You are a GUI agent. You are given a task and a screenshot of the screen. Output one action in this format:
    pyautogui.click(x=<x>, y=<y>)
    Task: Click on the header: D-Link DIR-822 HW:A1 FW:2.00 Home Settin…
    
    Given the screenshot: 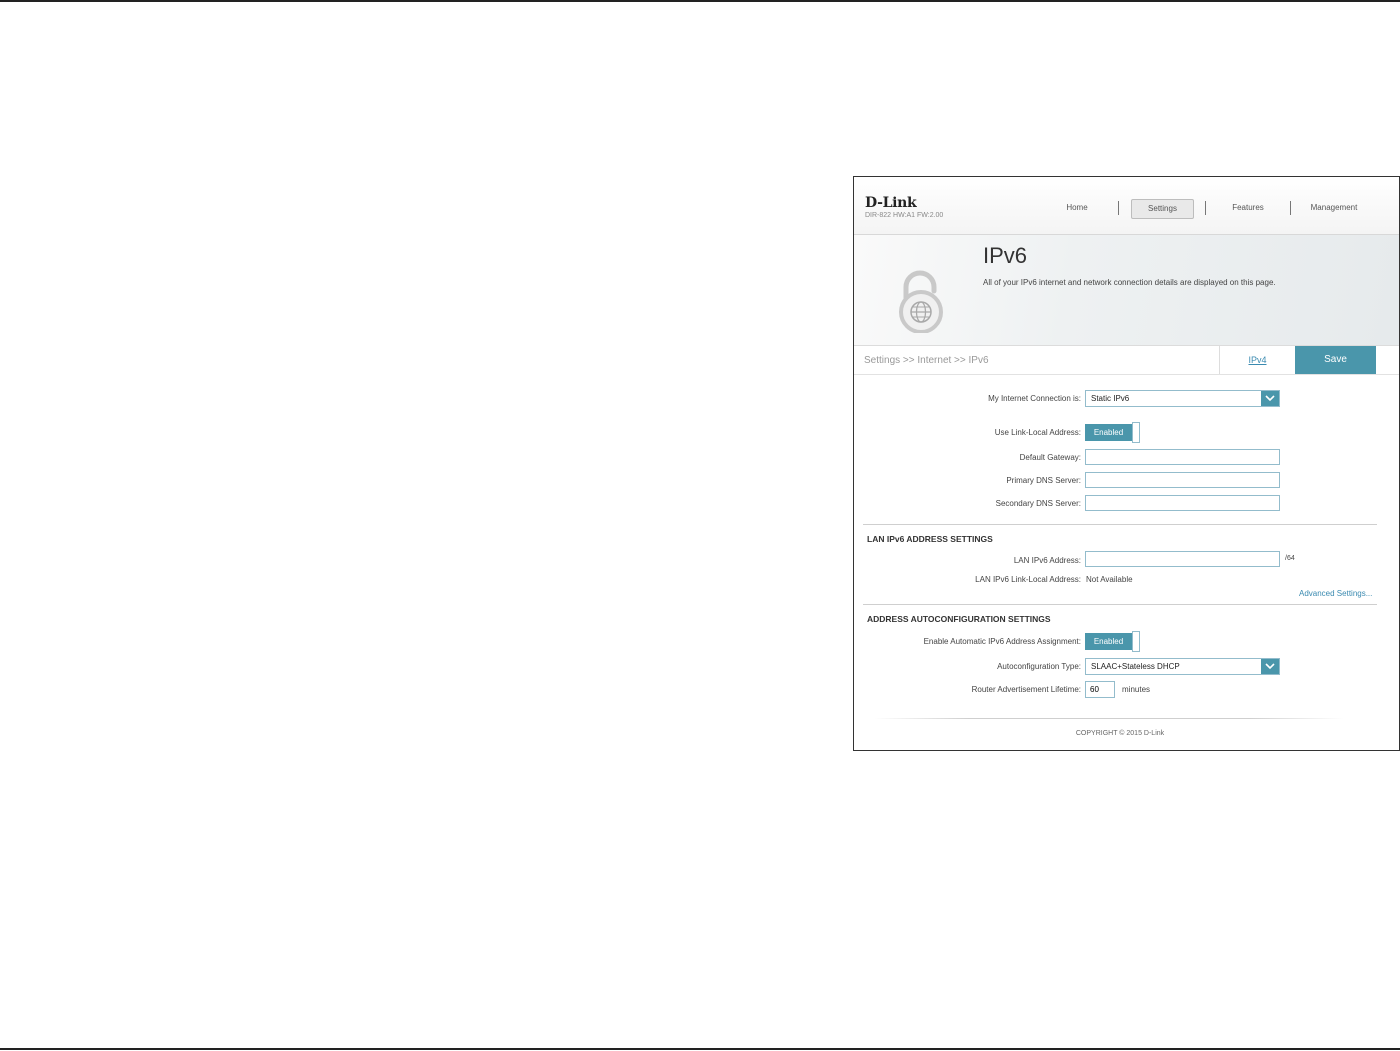 What is the action you would take?
    pyautogui.click(x=1126, y=206)
    